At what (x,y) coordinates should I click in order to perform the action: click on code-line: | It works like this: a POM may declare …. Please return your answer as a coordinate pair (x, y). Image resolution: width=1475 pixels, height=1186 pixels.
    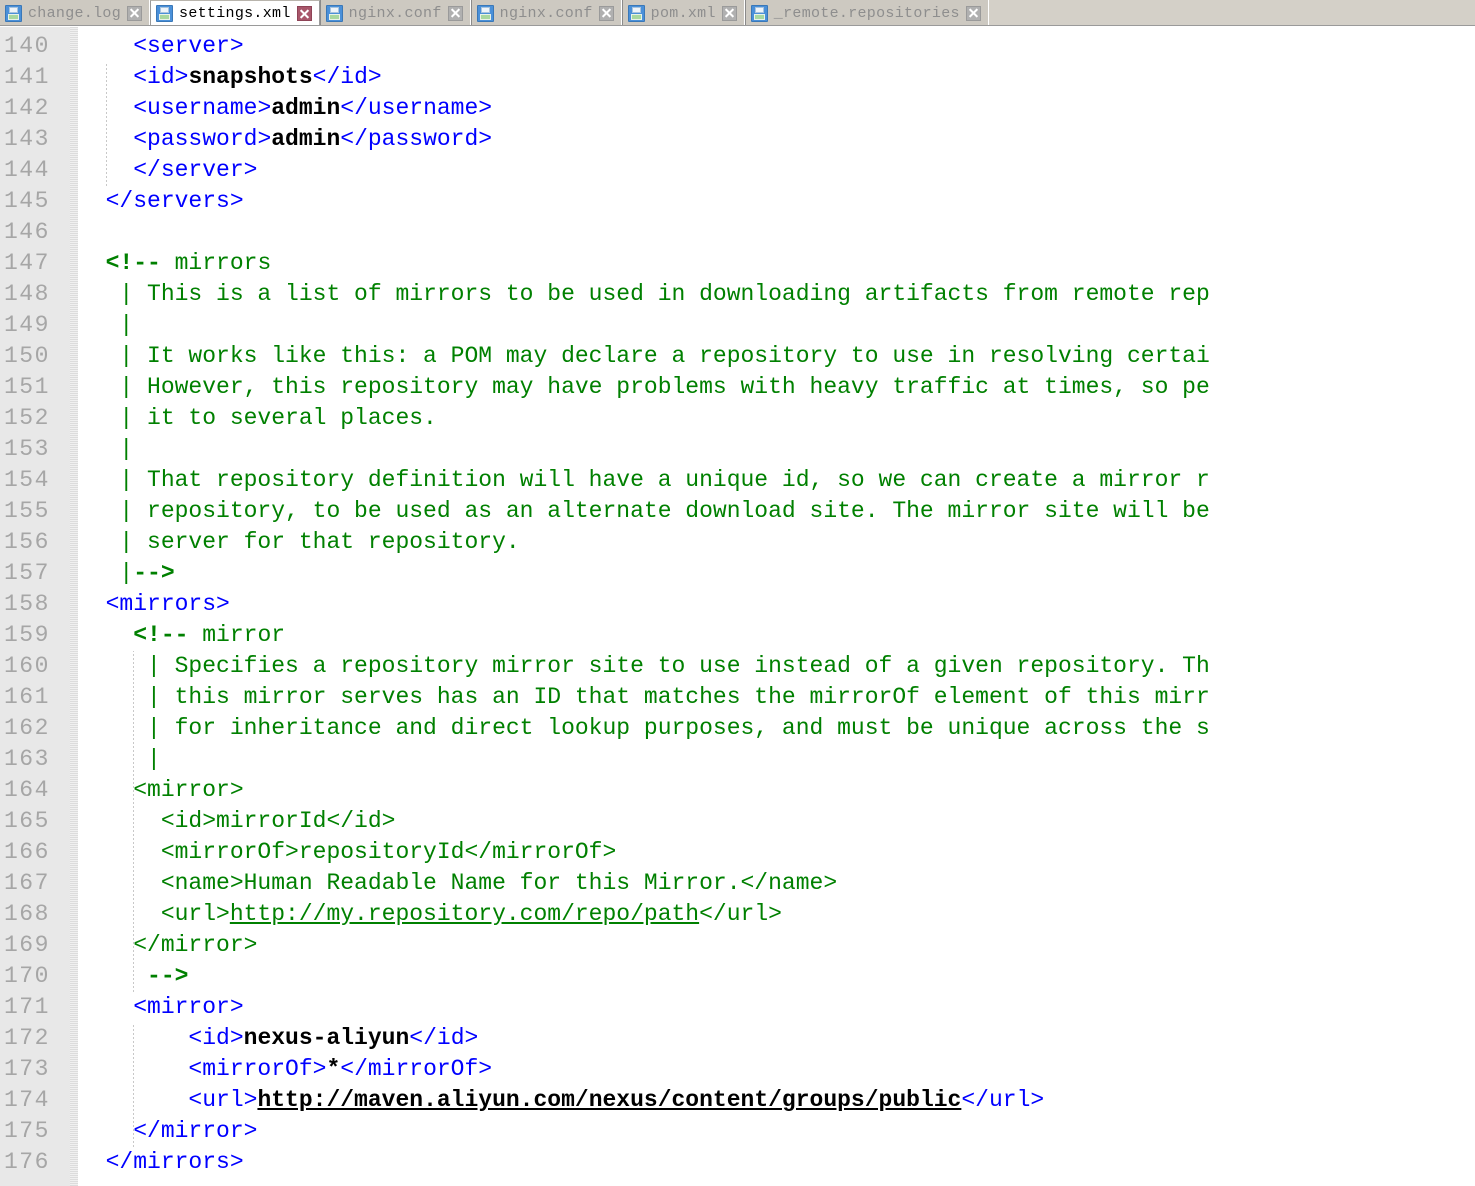
    Looking at the image, I should click on (644, 356).